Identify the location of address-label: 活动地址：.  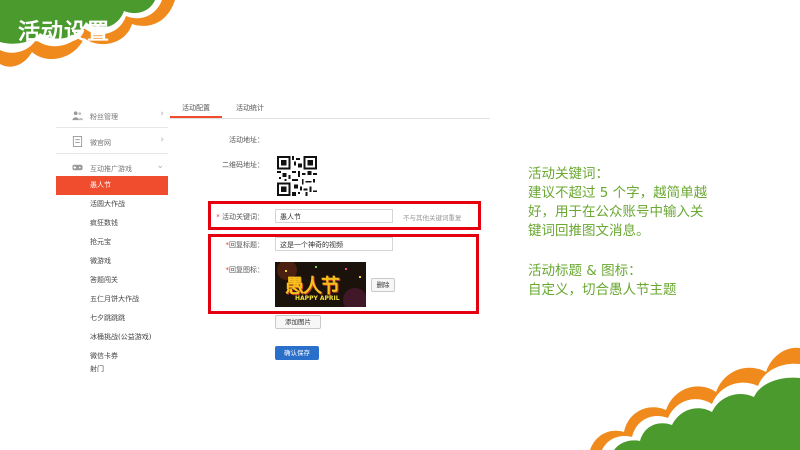
(246, 140).